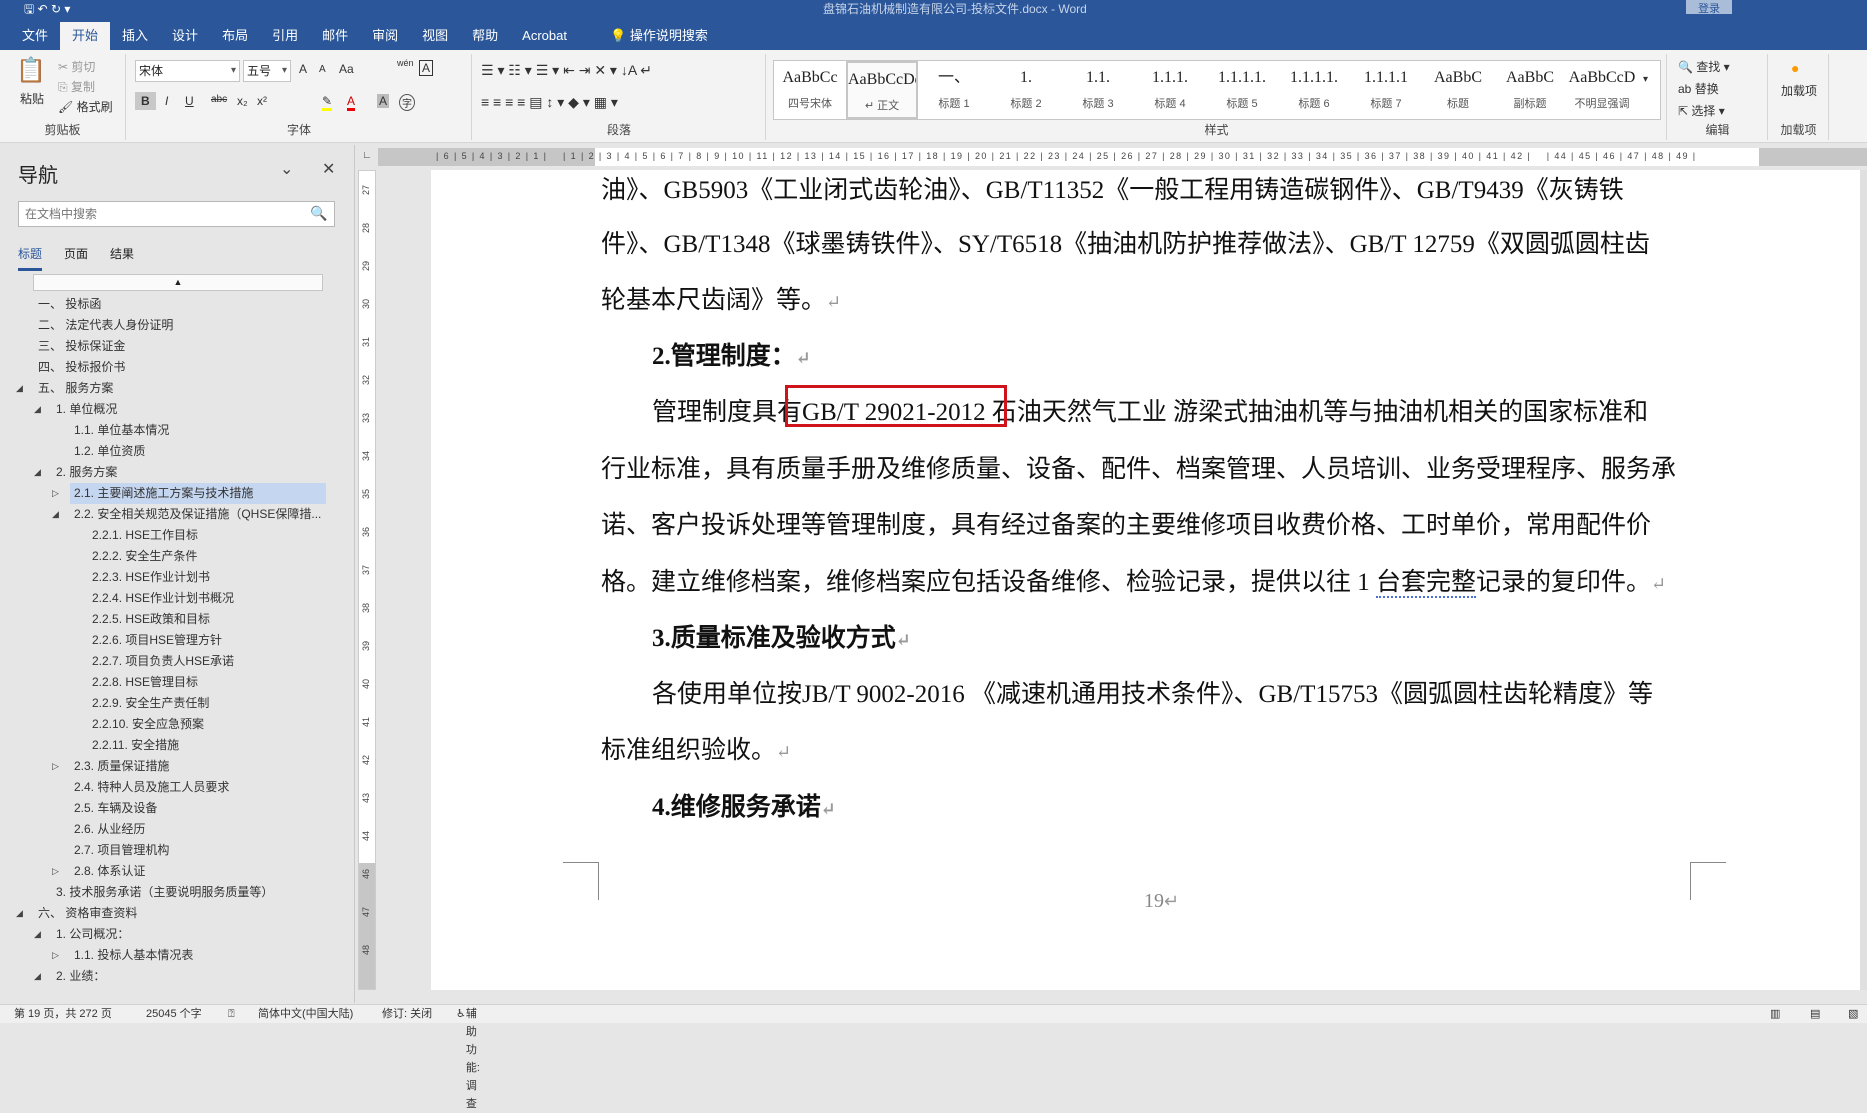 The width and height of the screenshot is (1867, 1113). I want to click on replace-button: ab 替换, so click(1698, 88).